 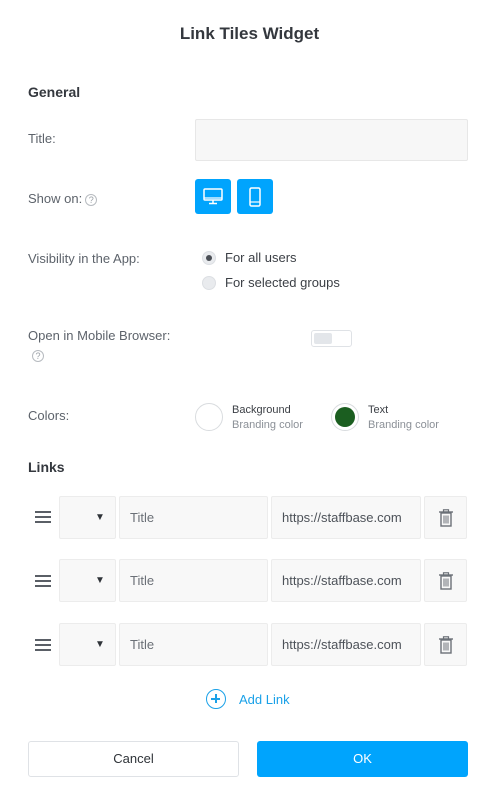 I want to click on show-on-desktop-button, so click(x=213, y=196).